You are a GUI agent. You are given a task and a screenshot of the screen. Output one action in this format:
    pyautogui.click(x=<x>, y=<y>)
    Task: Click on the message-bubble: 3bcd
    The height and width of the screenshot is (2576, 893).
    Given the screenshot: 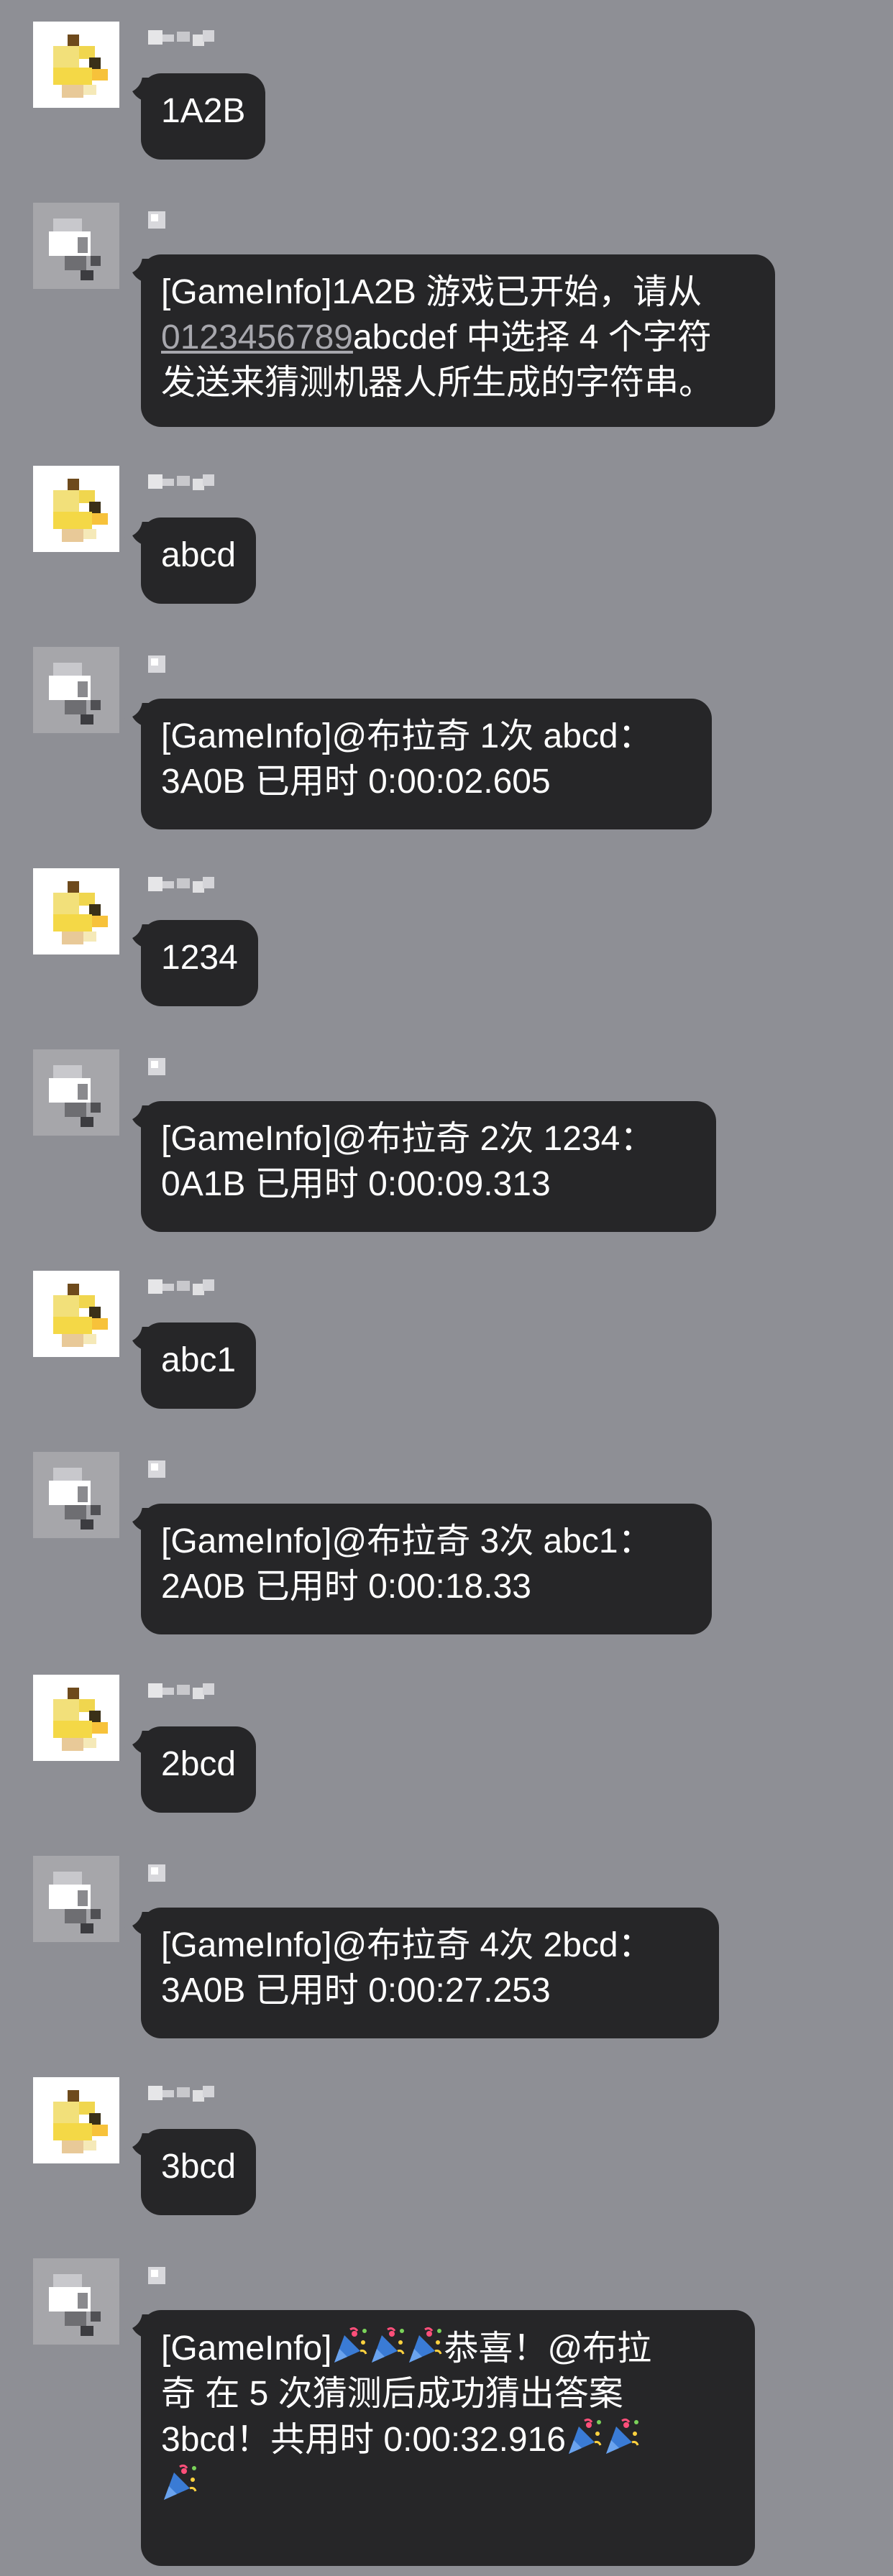 What is the action you would take?
    pyautogui.click(x=188, y=2170)
    